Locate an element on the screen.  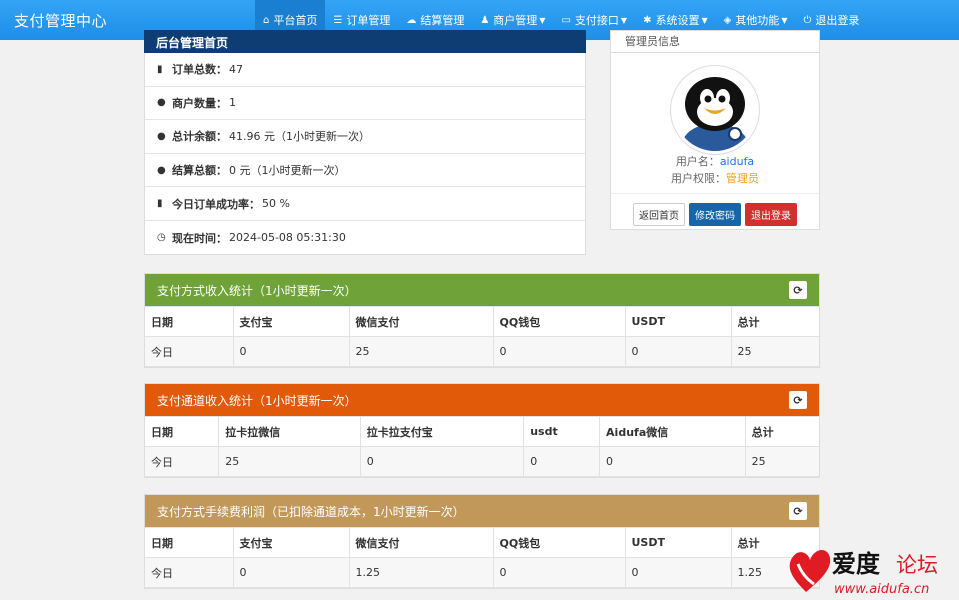
clock-icon: ◷ is located at coordinates (161, 238).